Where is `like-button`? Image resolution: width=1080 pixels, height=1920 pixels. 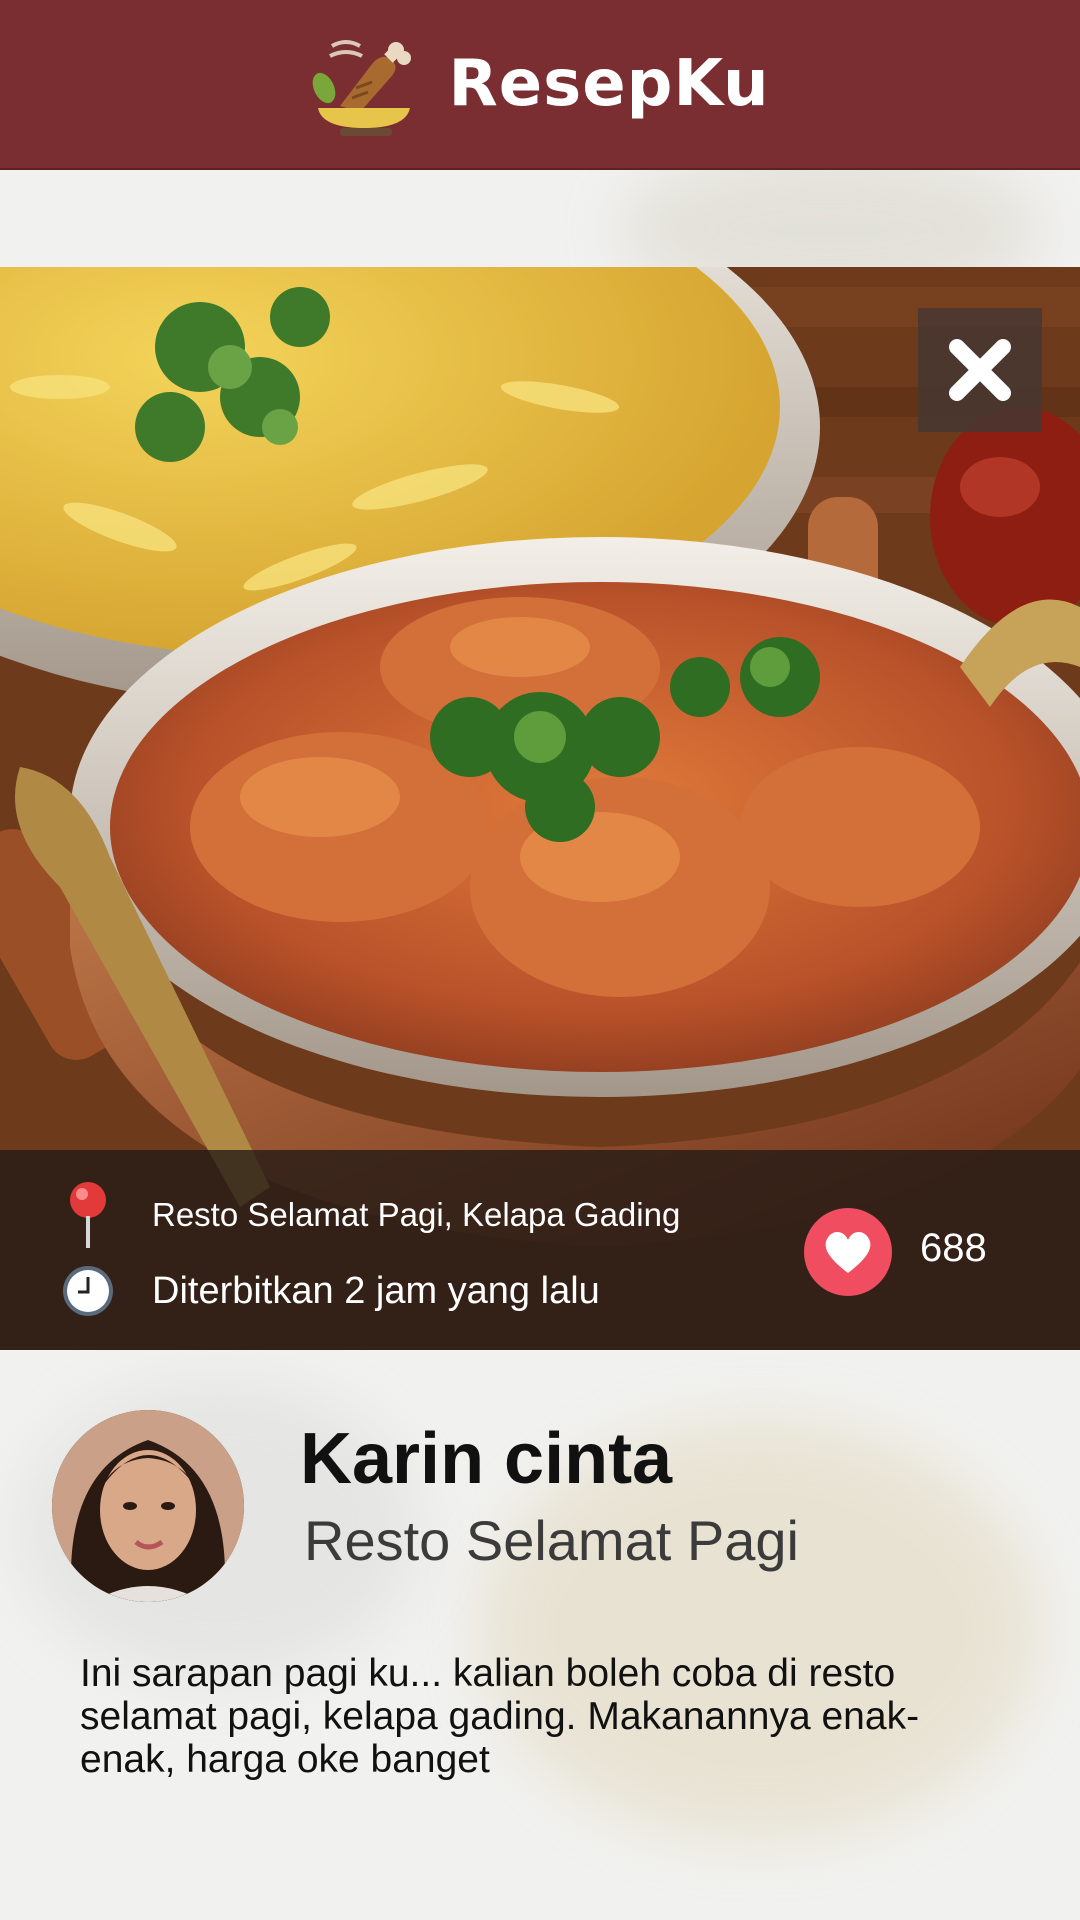 like-button is located at coordinates (848, 1252).